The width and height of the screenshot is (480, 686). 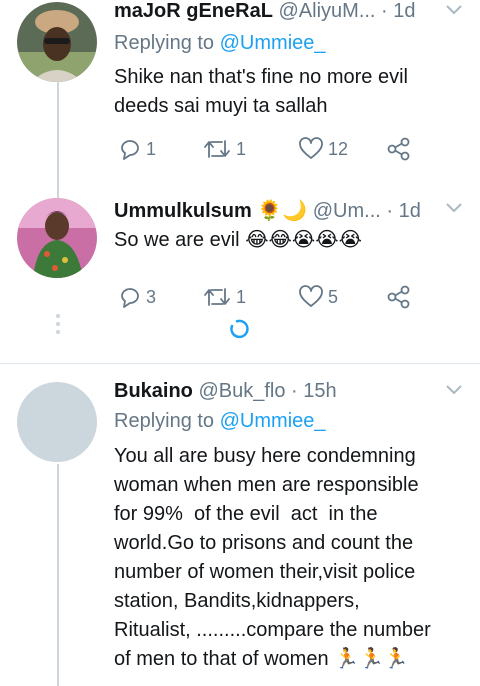 I want to click on like-count: 5, so click(x=333, y=296).